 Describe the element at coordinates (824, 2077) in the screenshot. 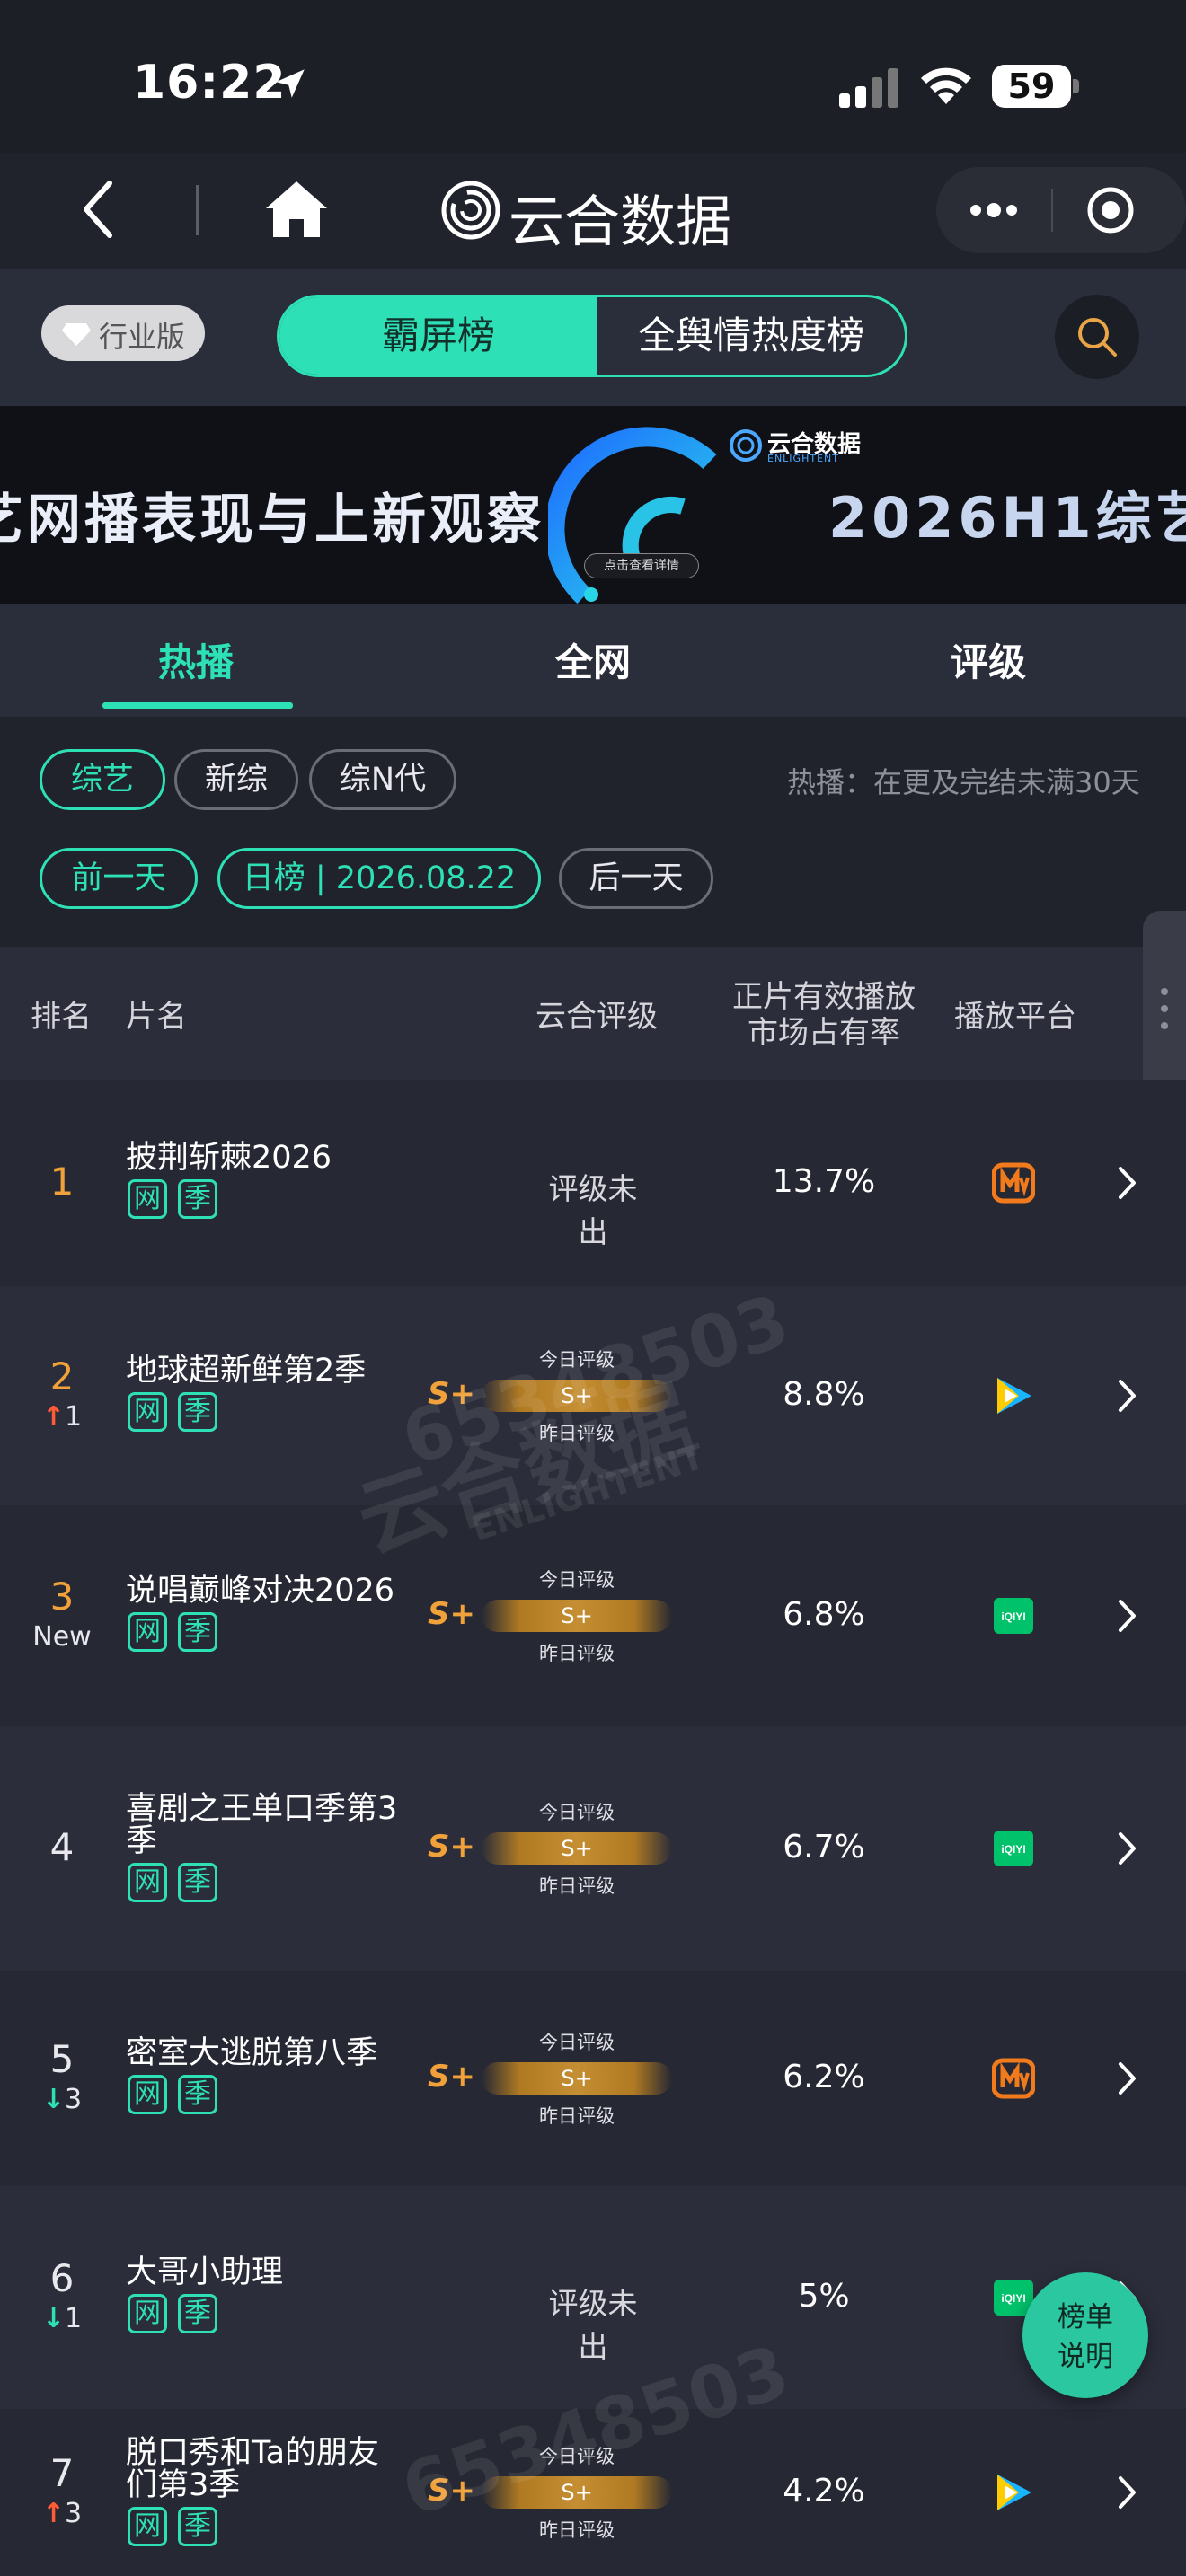

I see `market-share-value: 6.2%` at that location.